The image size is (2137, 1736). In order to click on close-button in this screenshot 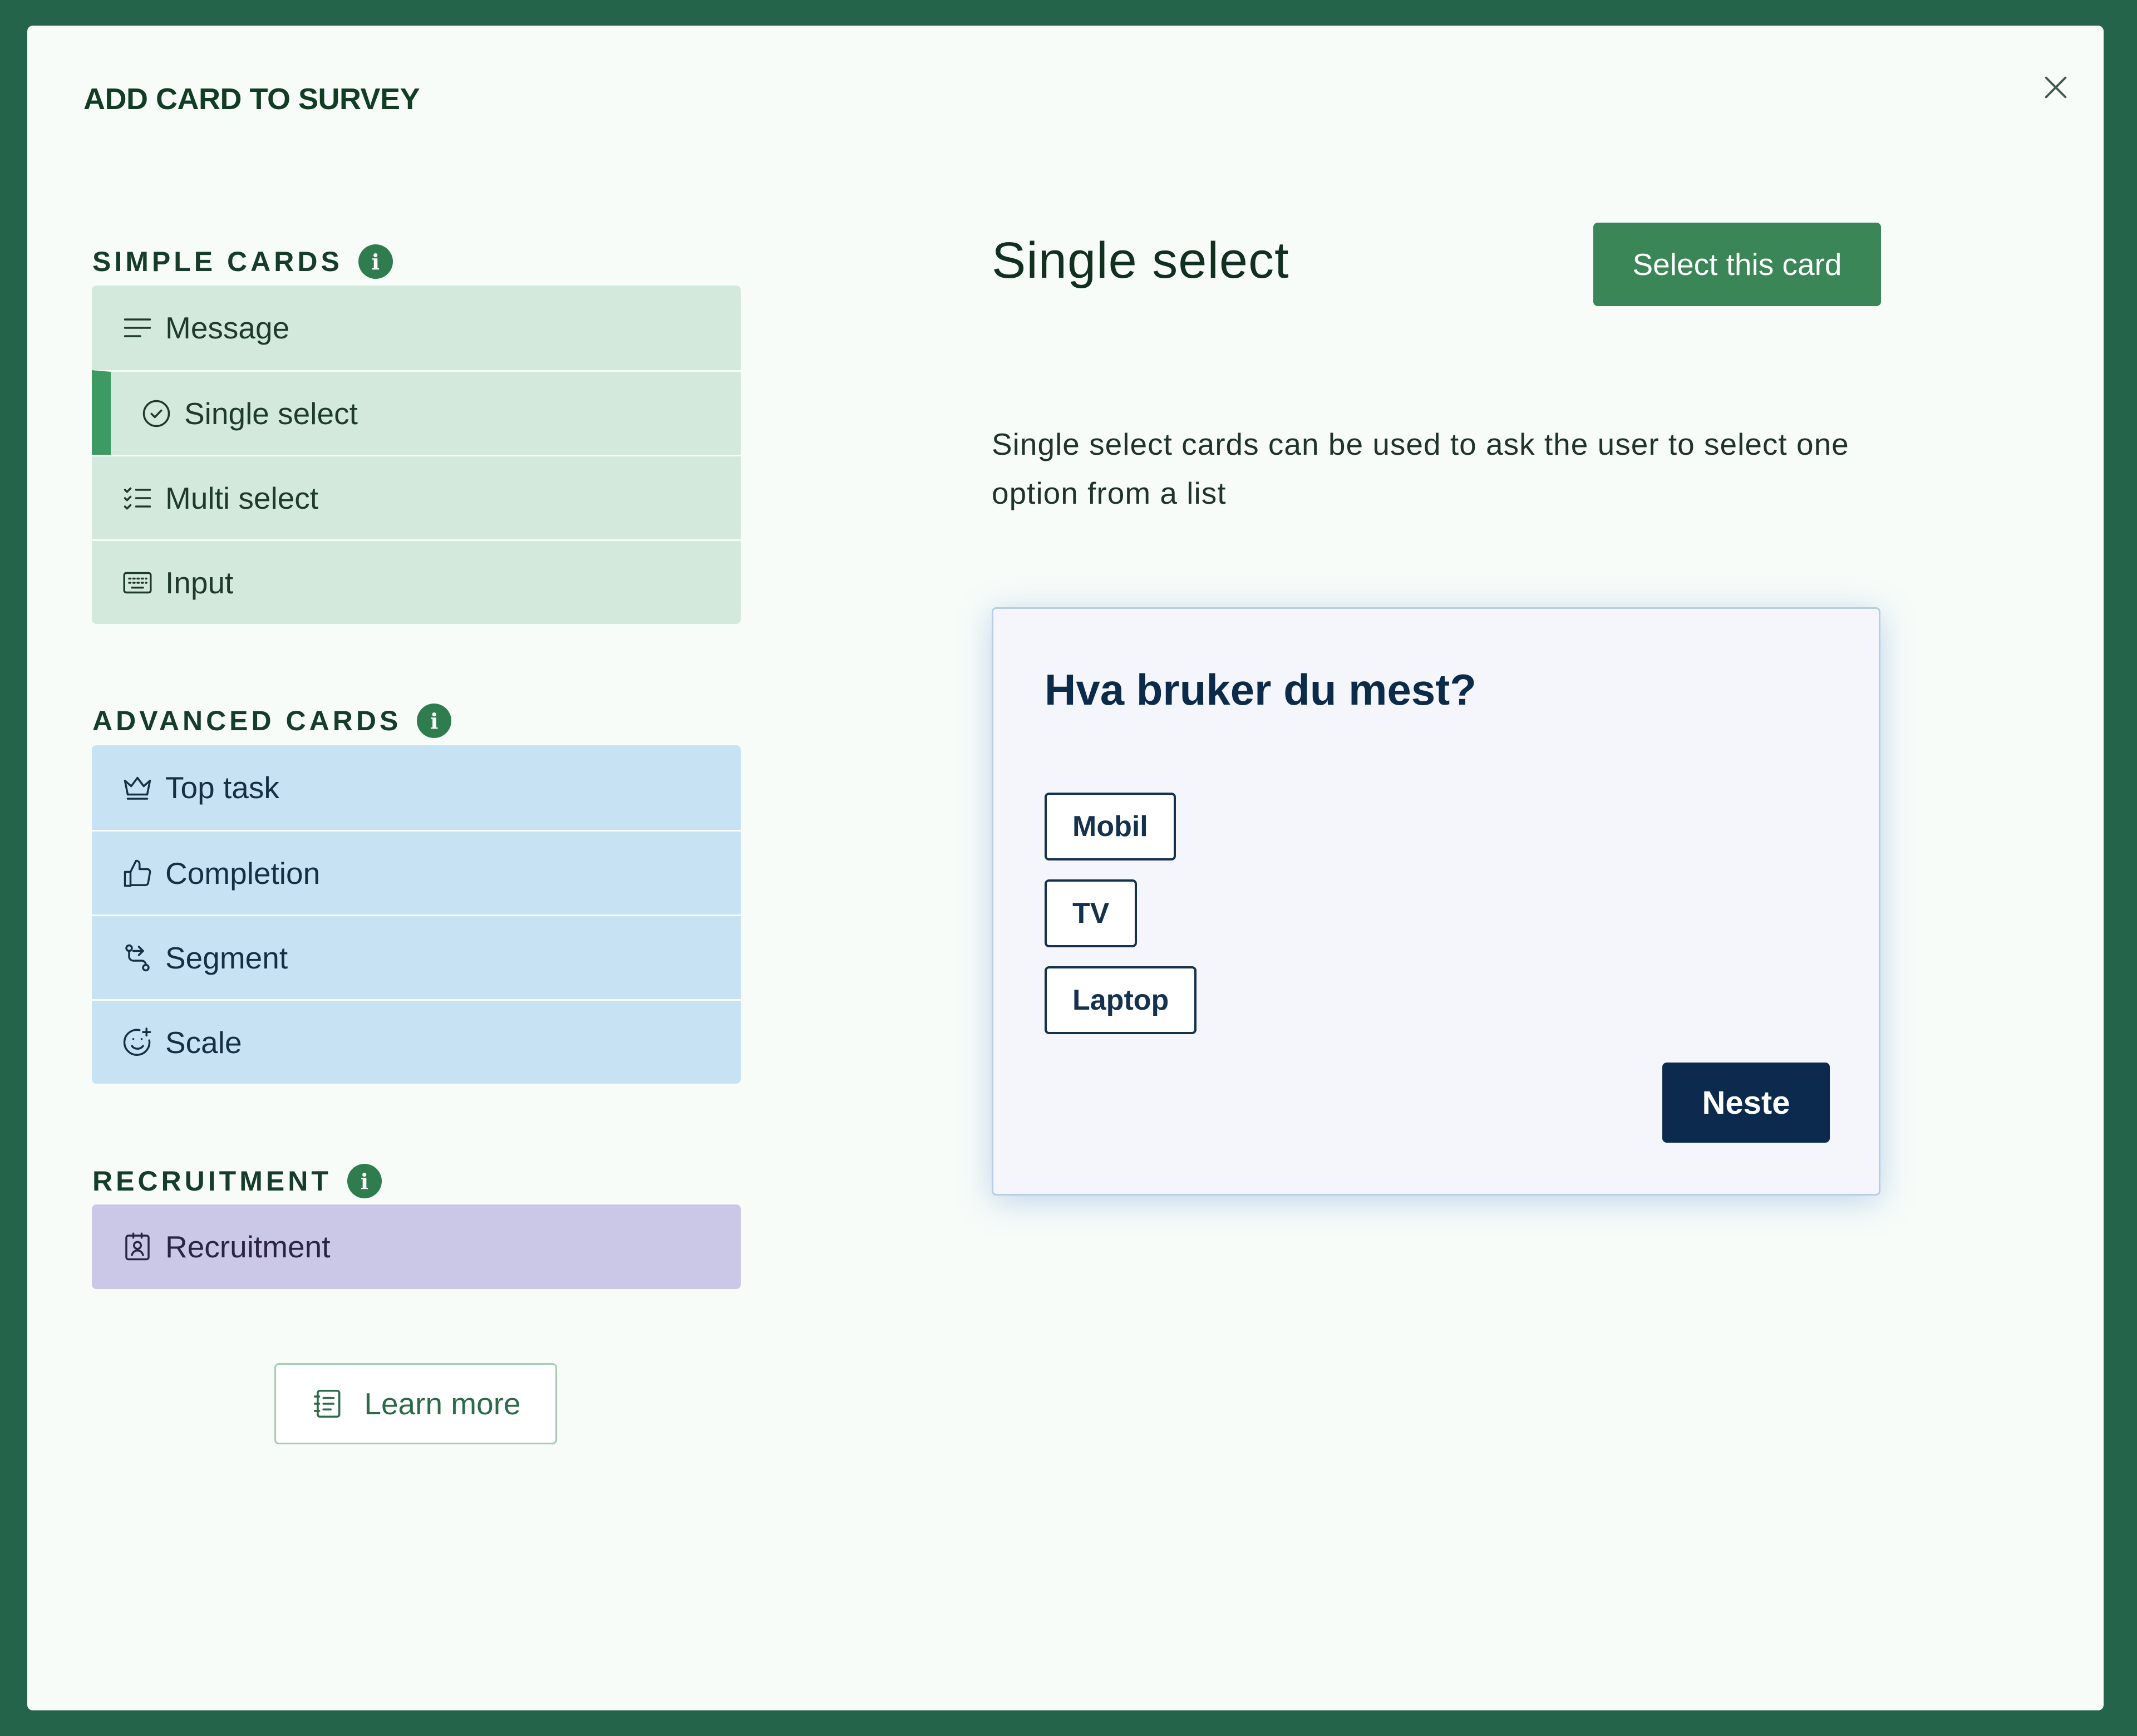, I will do `click(2056, 87)`.